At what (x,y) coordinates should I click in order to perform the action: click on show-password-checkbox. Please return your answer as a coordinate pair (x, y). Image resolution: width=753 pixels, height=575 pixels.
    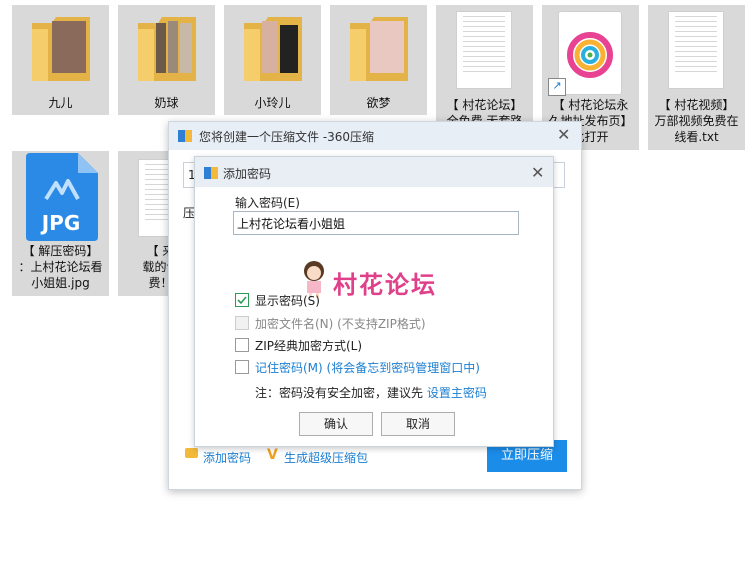
    Looking at the image, I should click on (242, 300).